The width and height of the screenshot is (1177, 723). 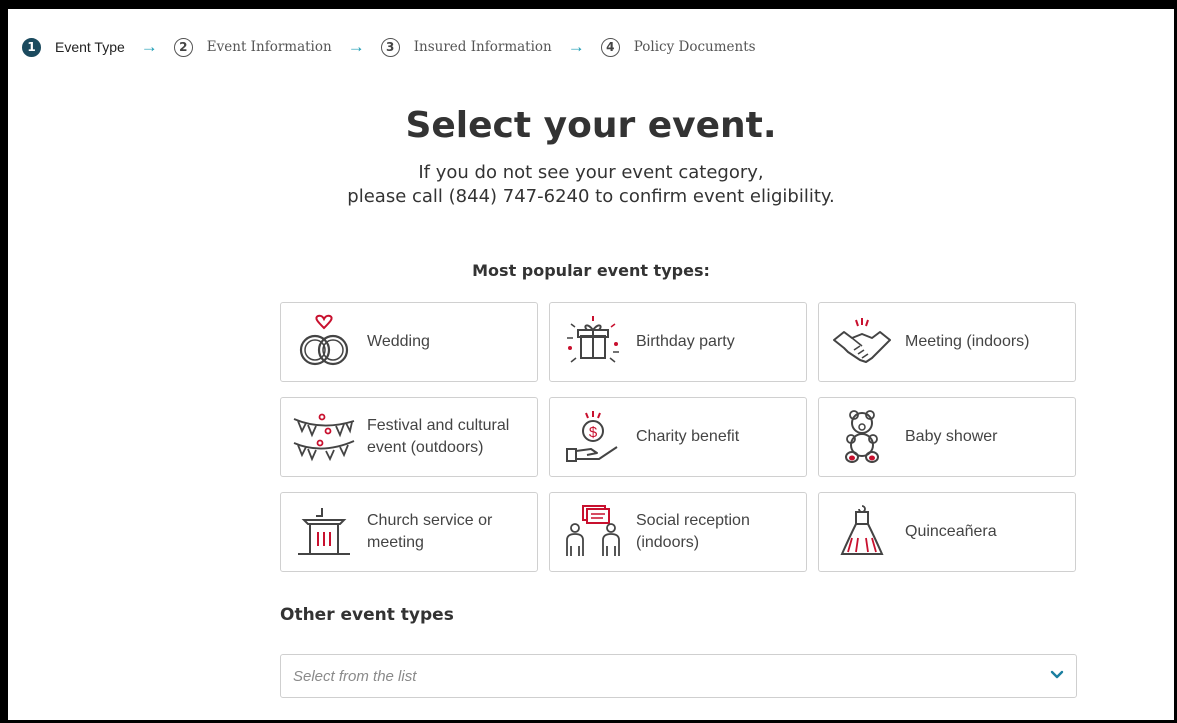 I want to click on event-card-label: Social reception (indoors), so click(x=693, y=531).